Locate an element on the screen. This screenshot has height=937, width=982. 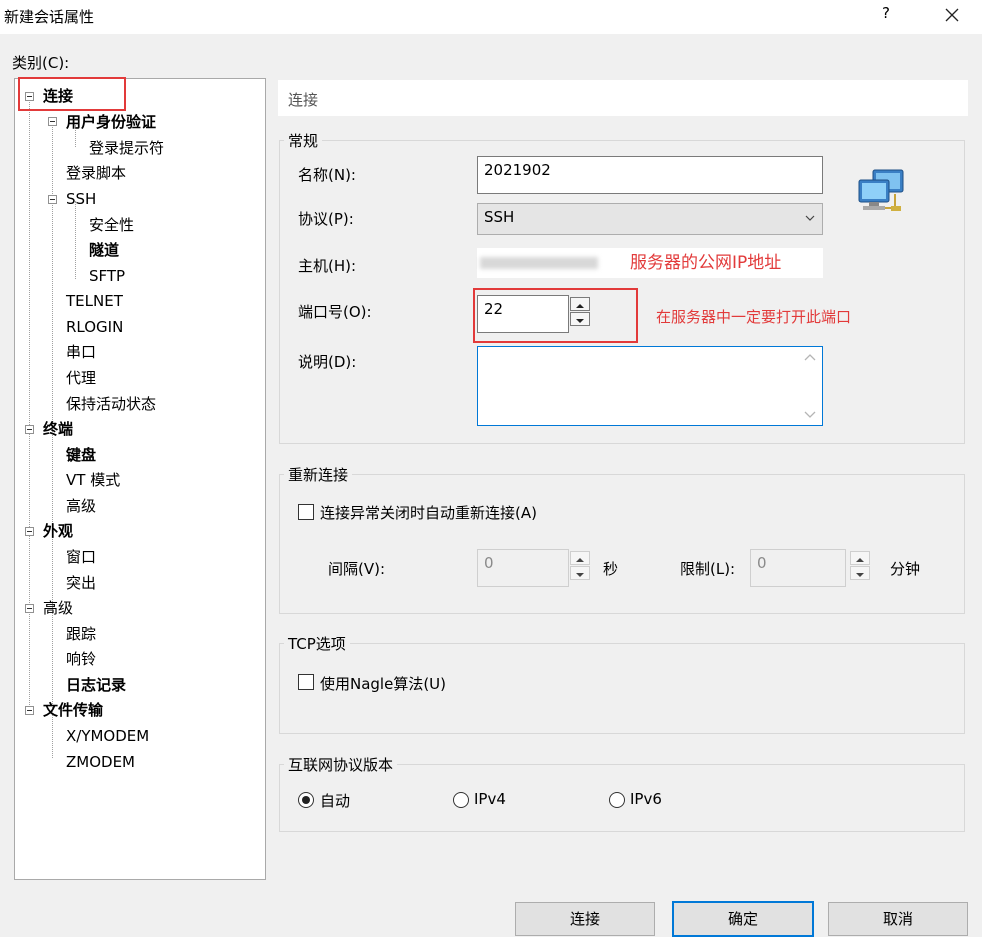
ipv6-label: IPv6 is located at coordinates (646, 799).